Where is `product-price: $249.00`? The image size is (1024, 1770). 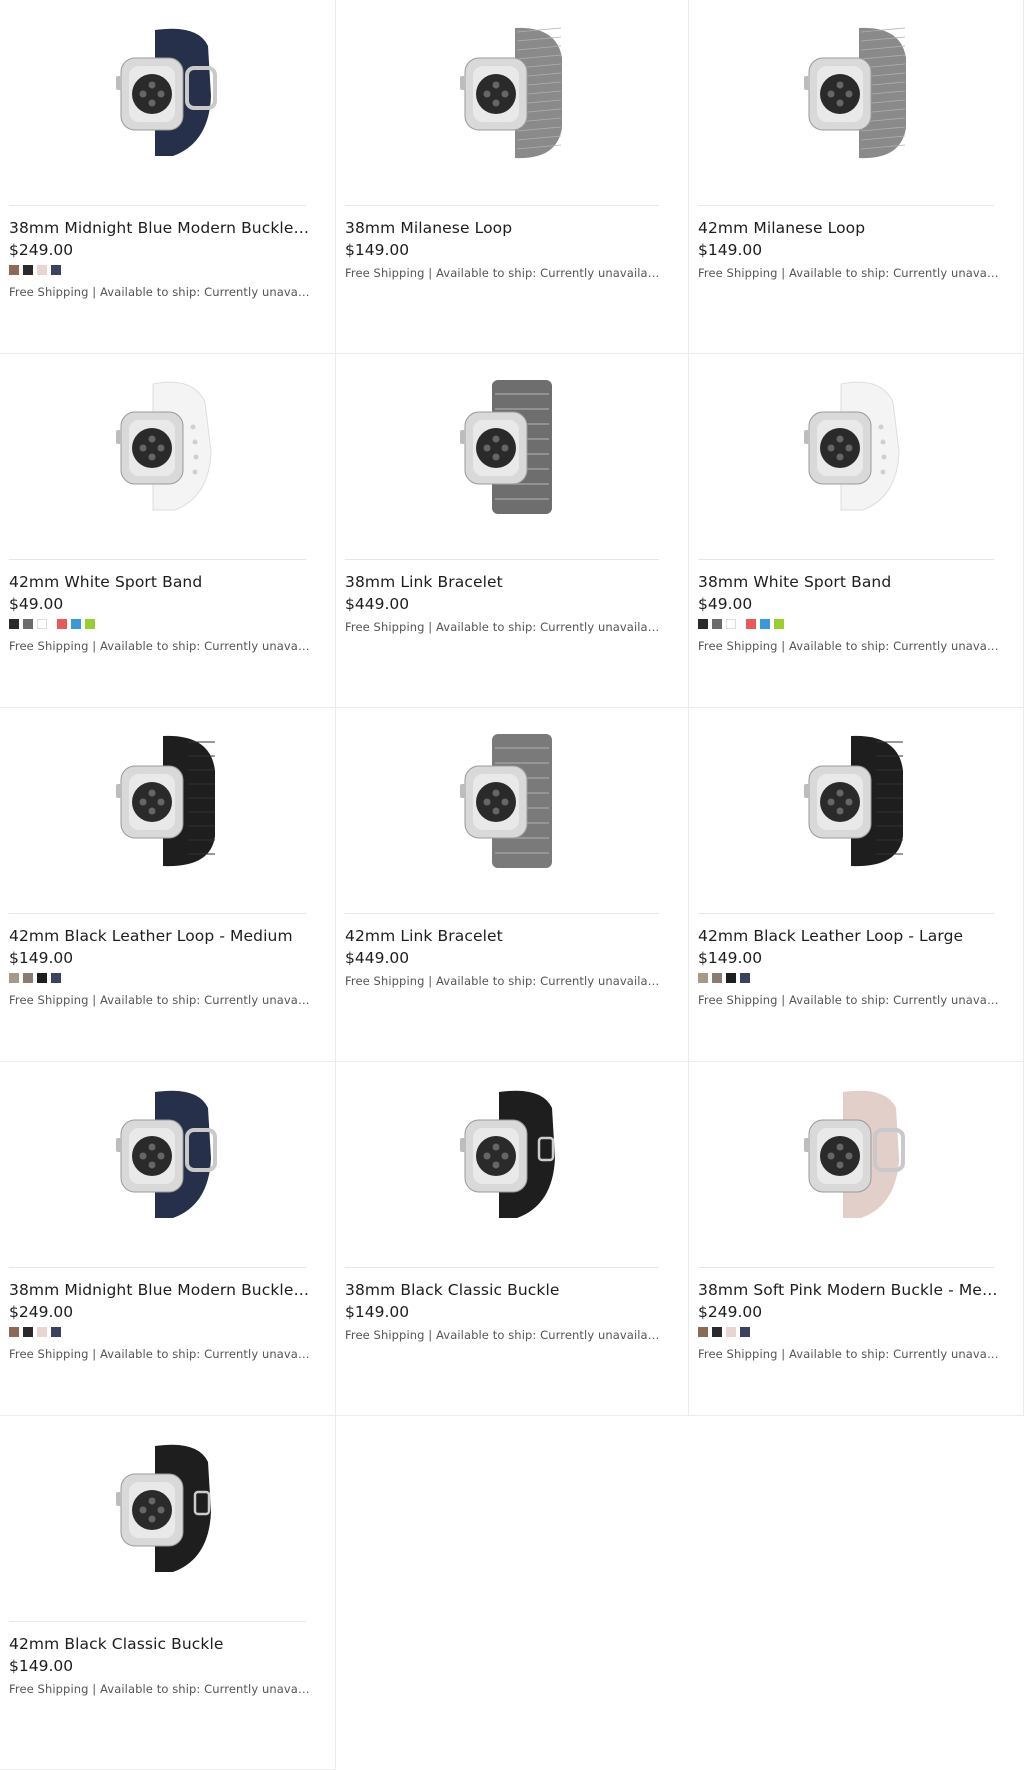
product-price: $249.00 is located at coordinates (41, 250).